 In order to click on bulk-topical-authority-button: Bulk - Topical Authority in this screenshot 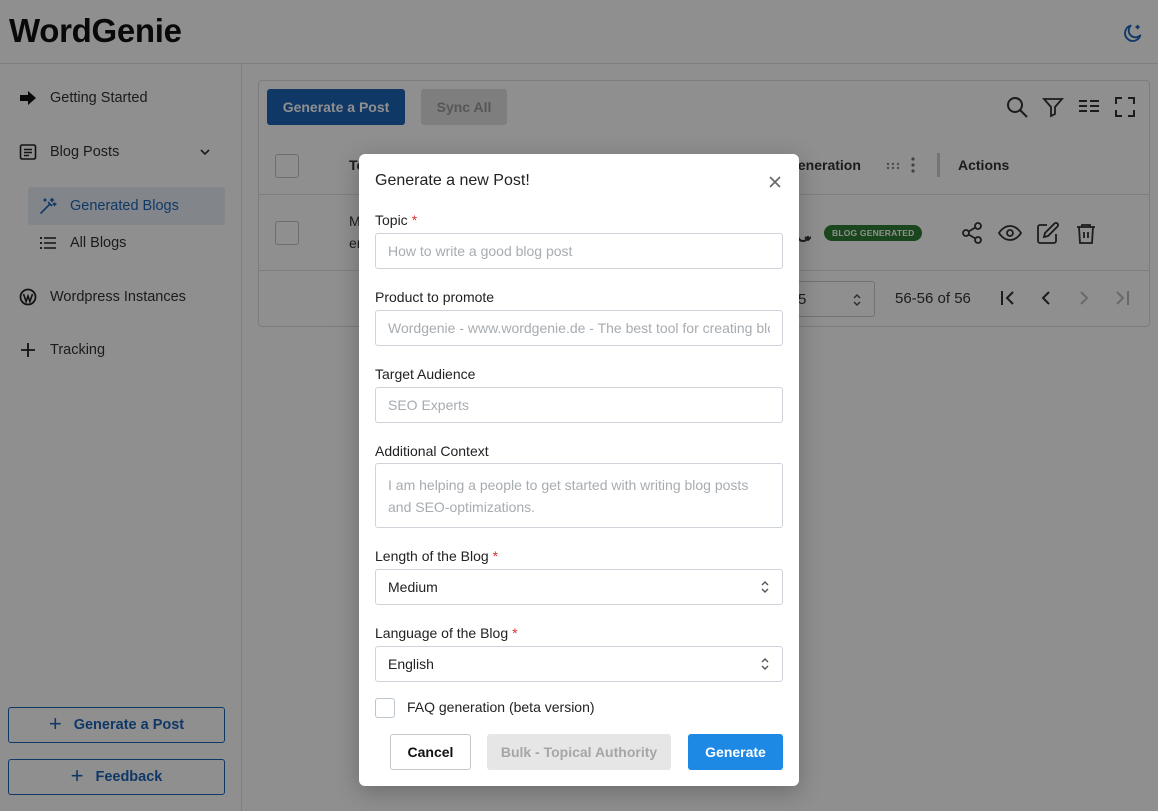, I will do `click(579, 752)`.